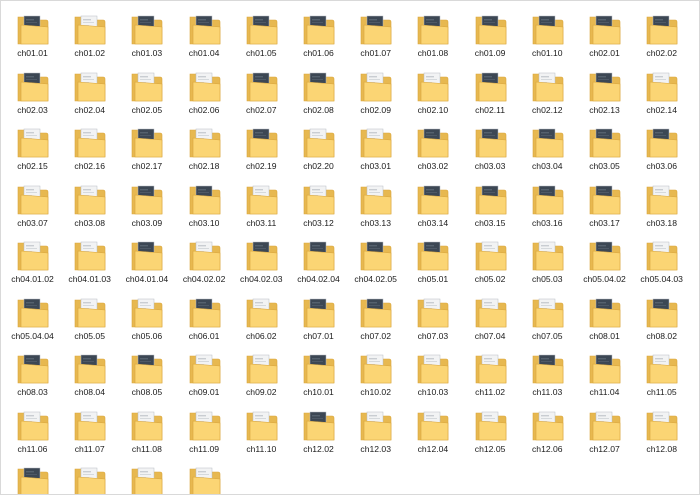 The width and height of the screenshot is (700, 495). Describe the element at coordinates (432, 90) in the screenshot. I see `folder-item: ch02.10` at that location.